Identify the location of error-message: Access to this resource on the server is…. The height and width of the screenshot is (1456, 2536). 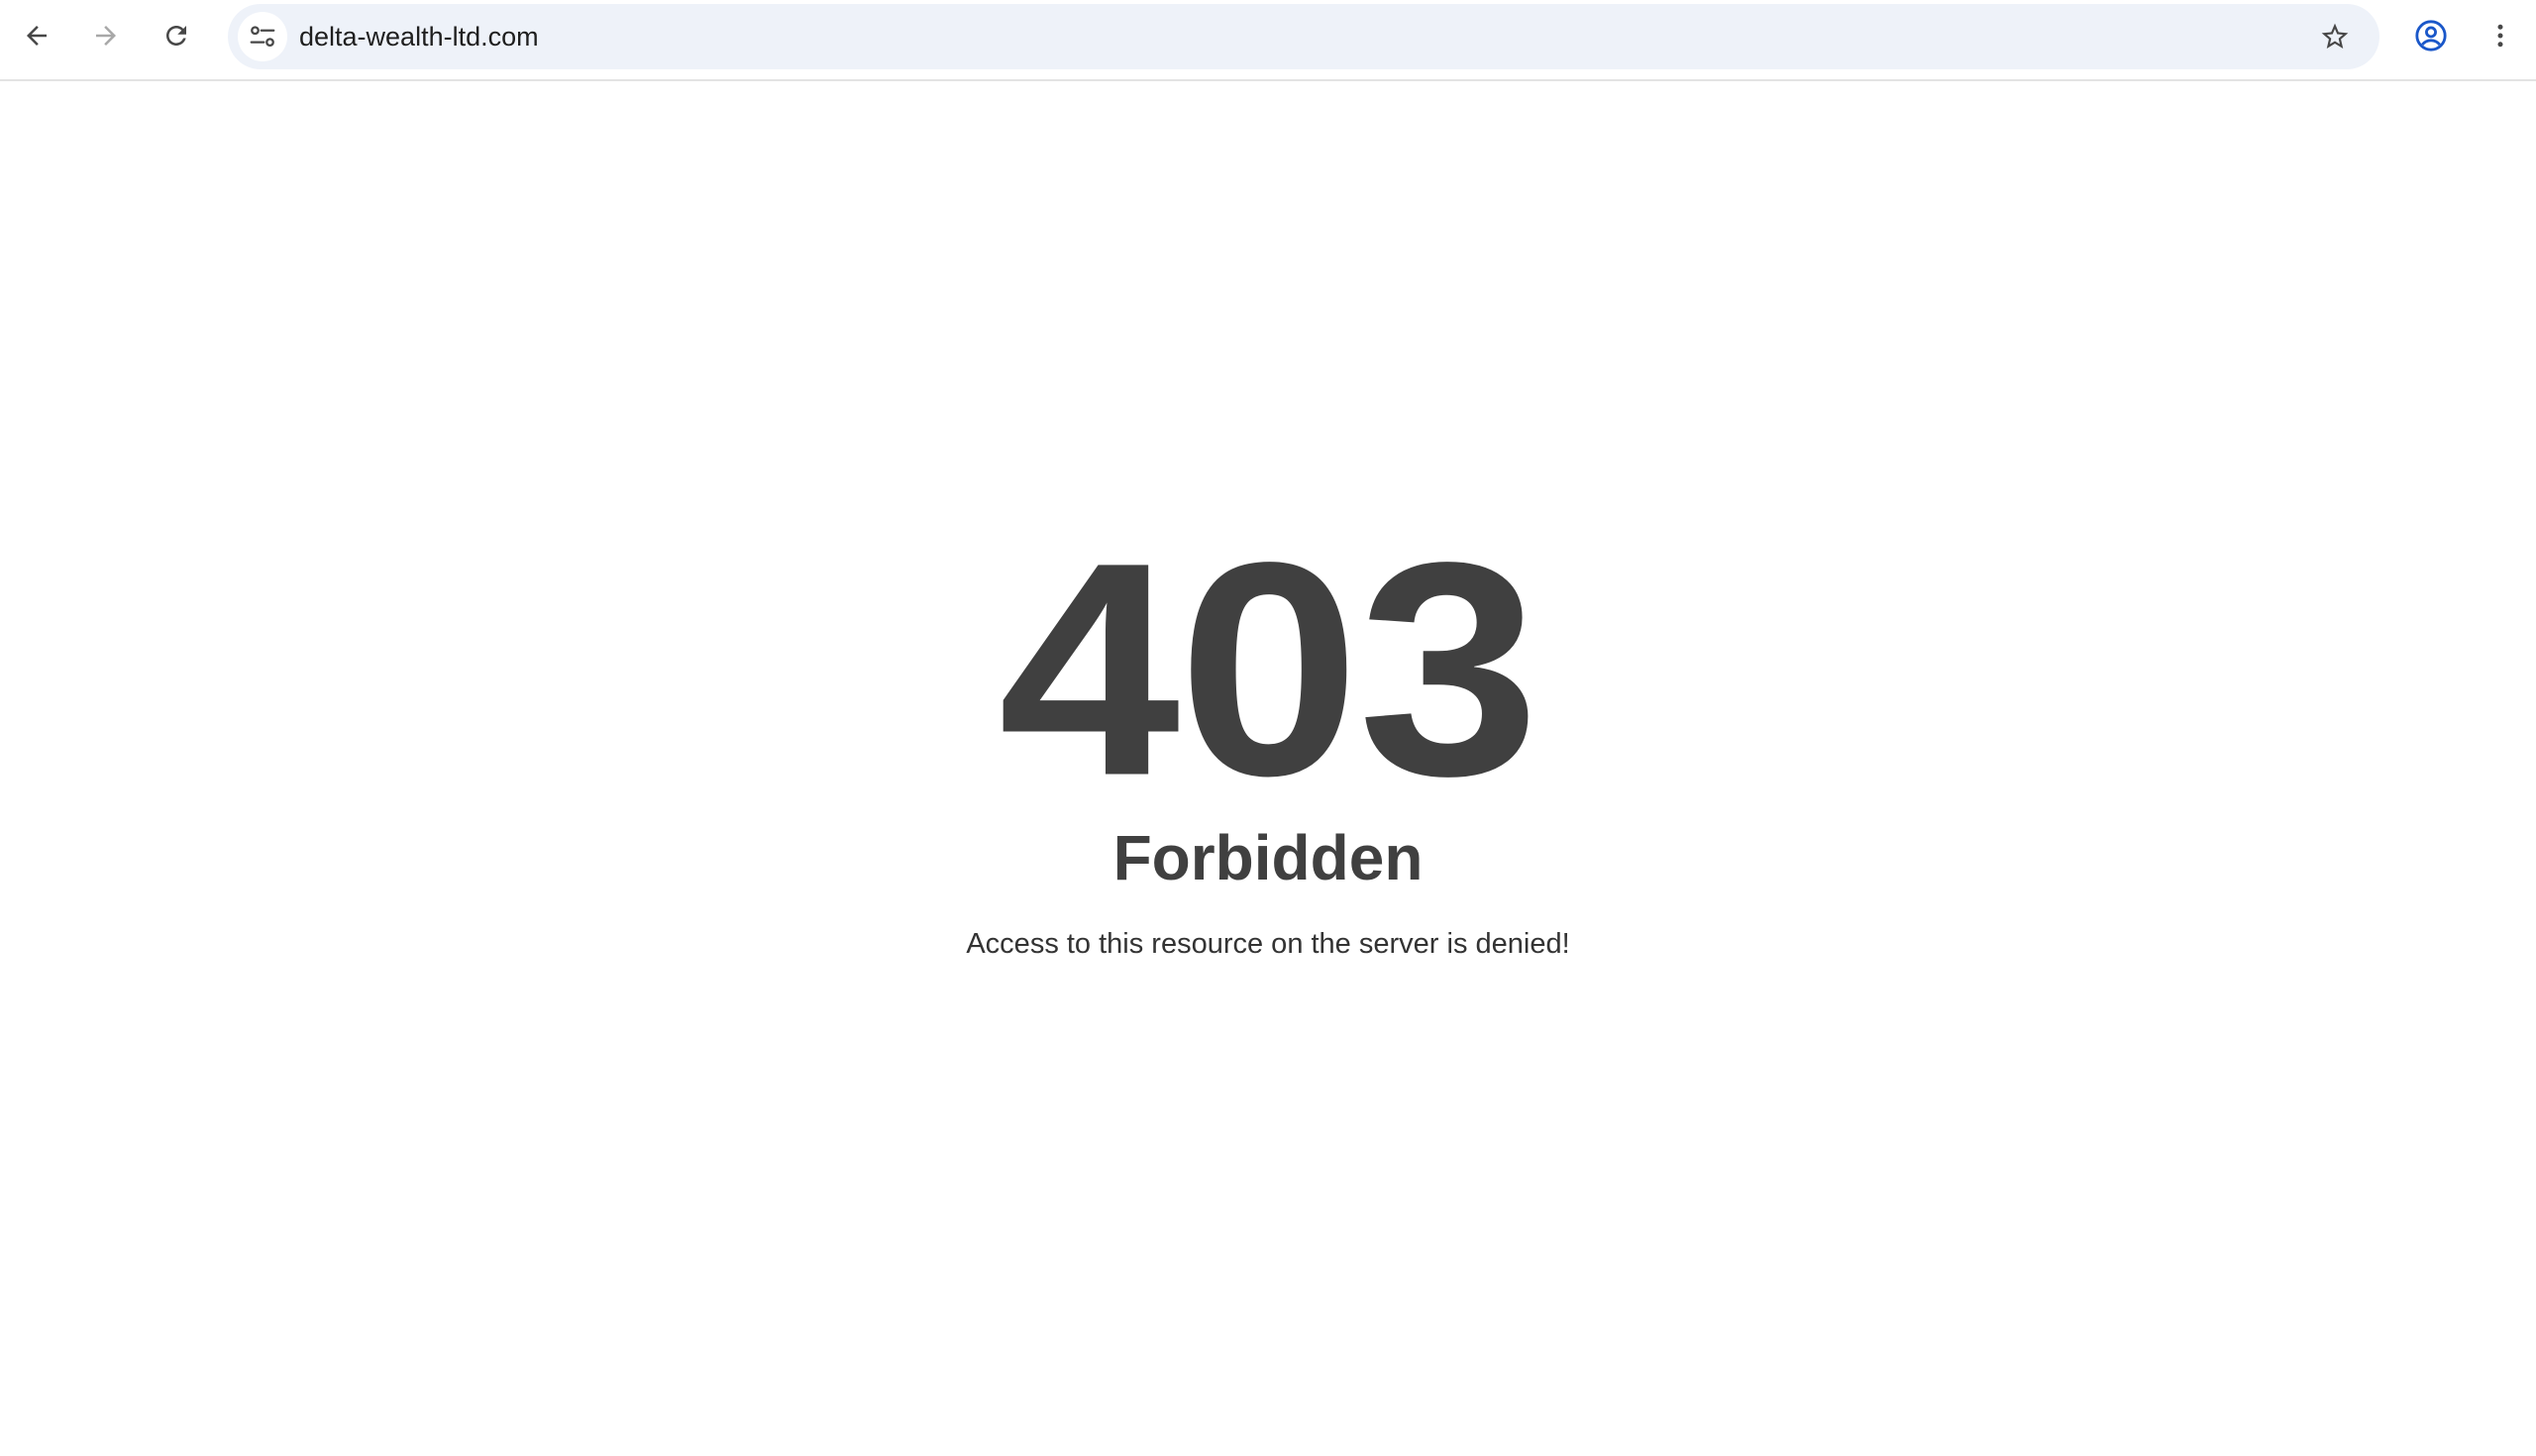
(1268, 944).